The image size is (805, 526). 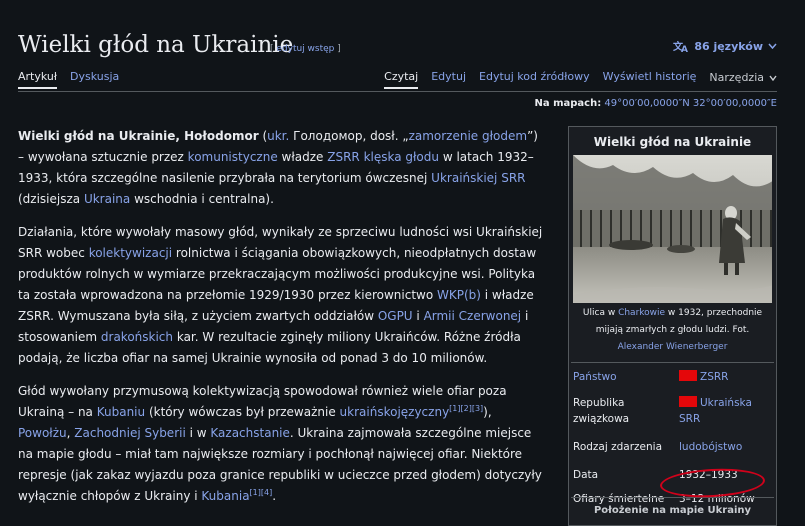 What do you see at coordinates (242, 412) in the screenshot?
I see `text: (który wówczas był przeważnie` at bounding box center [242, 412].